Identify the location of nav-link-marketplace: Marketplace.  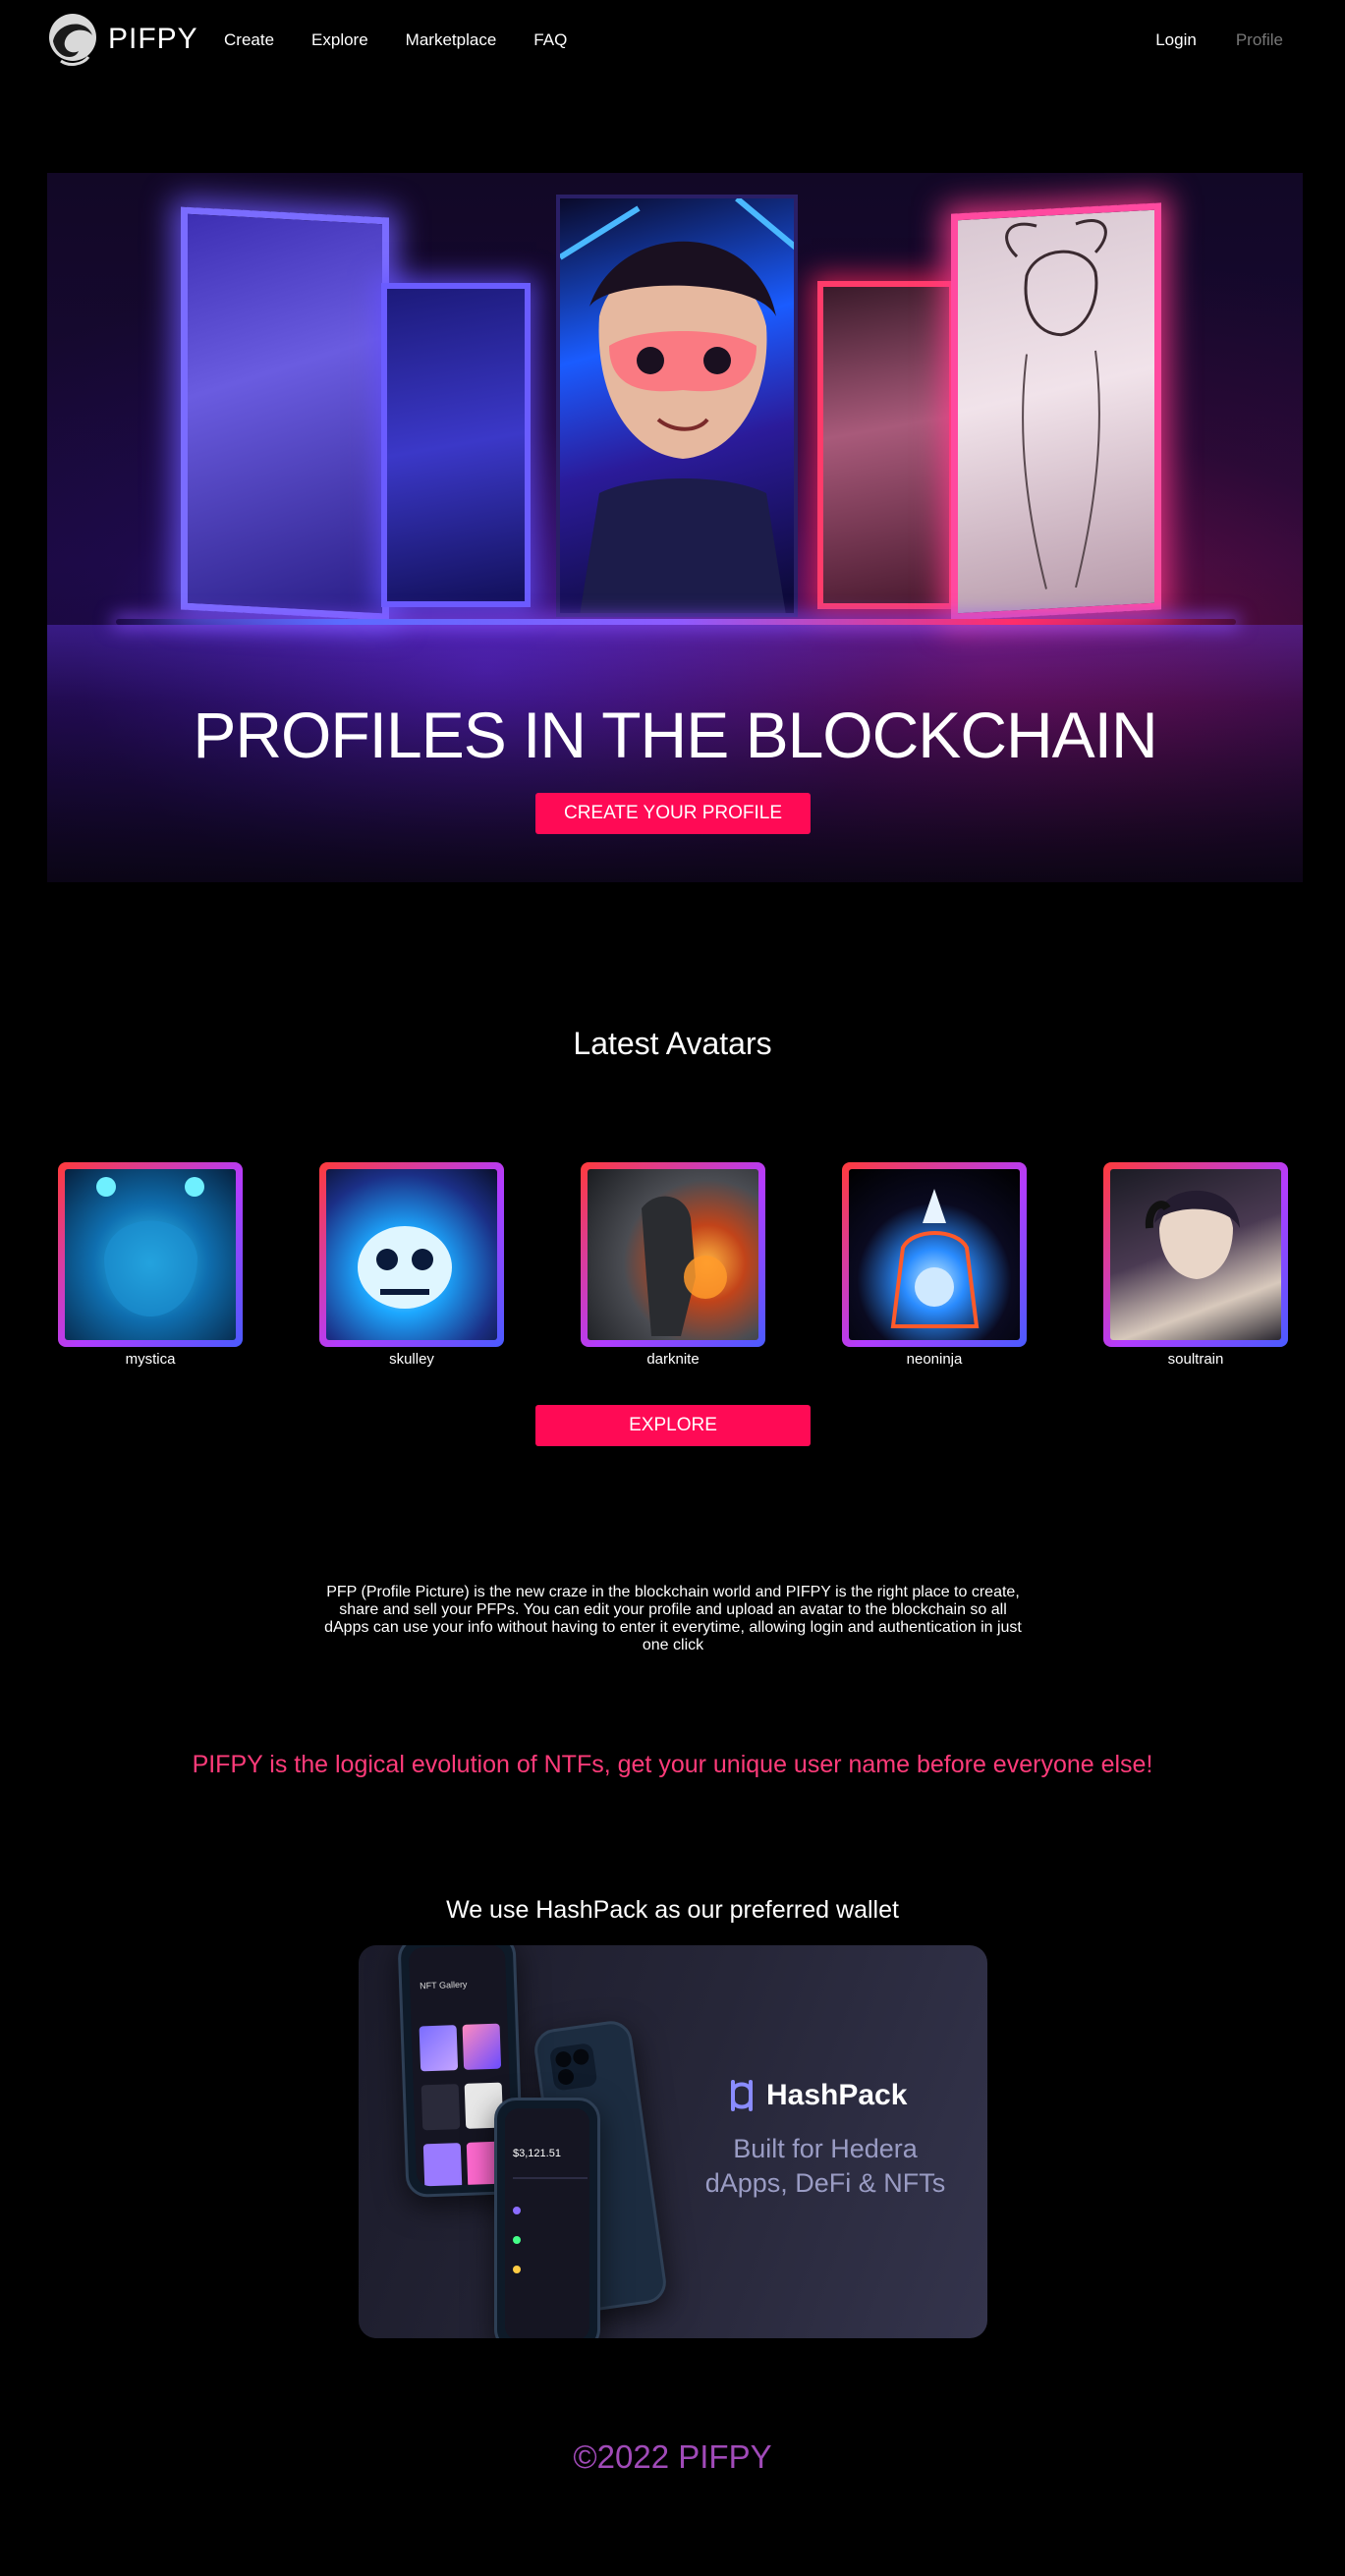
(451, 40).